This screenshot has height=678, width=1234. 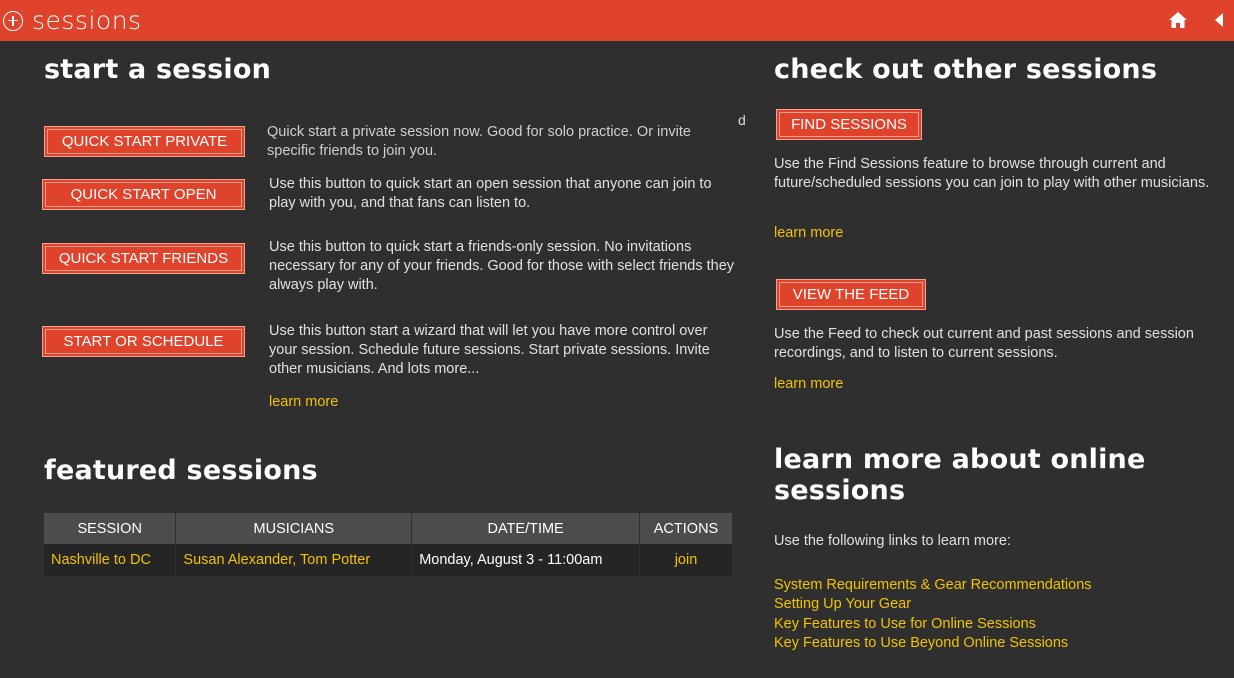 I want to click on learn-more-heading-line1: learn more about online, so click(x=960, y=459).